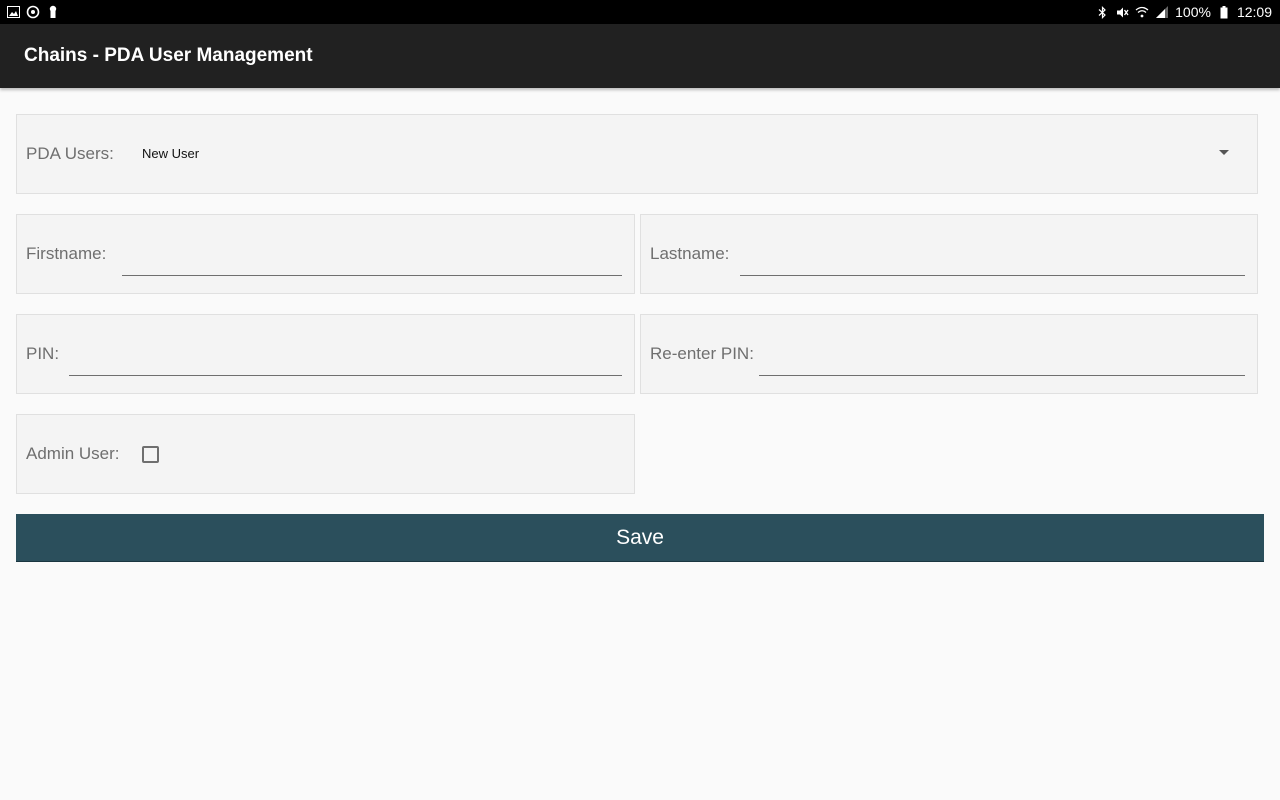 The width and height of the screenshot is (1280, 800). What do you see at coordinates (690, 253) in the screenshot?
I see `lastname-label: Lastname:` at bounding box center [690, 253].